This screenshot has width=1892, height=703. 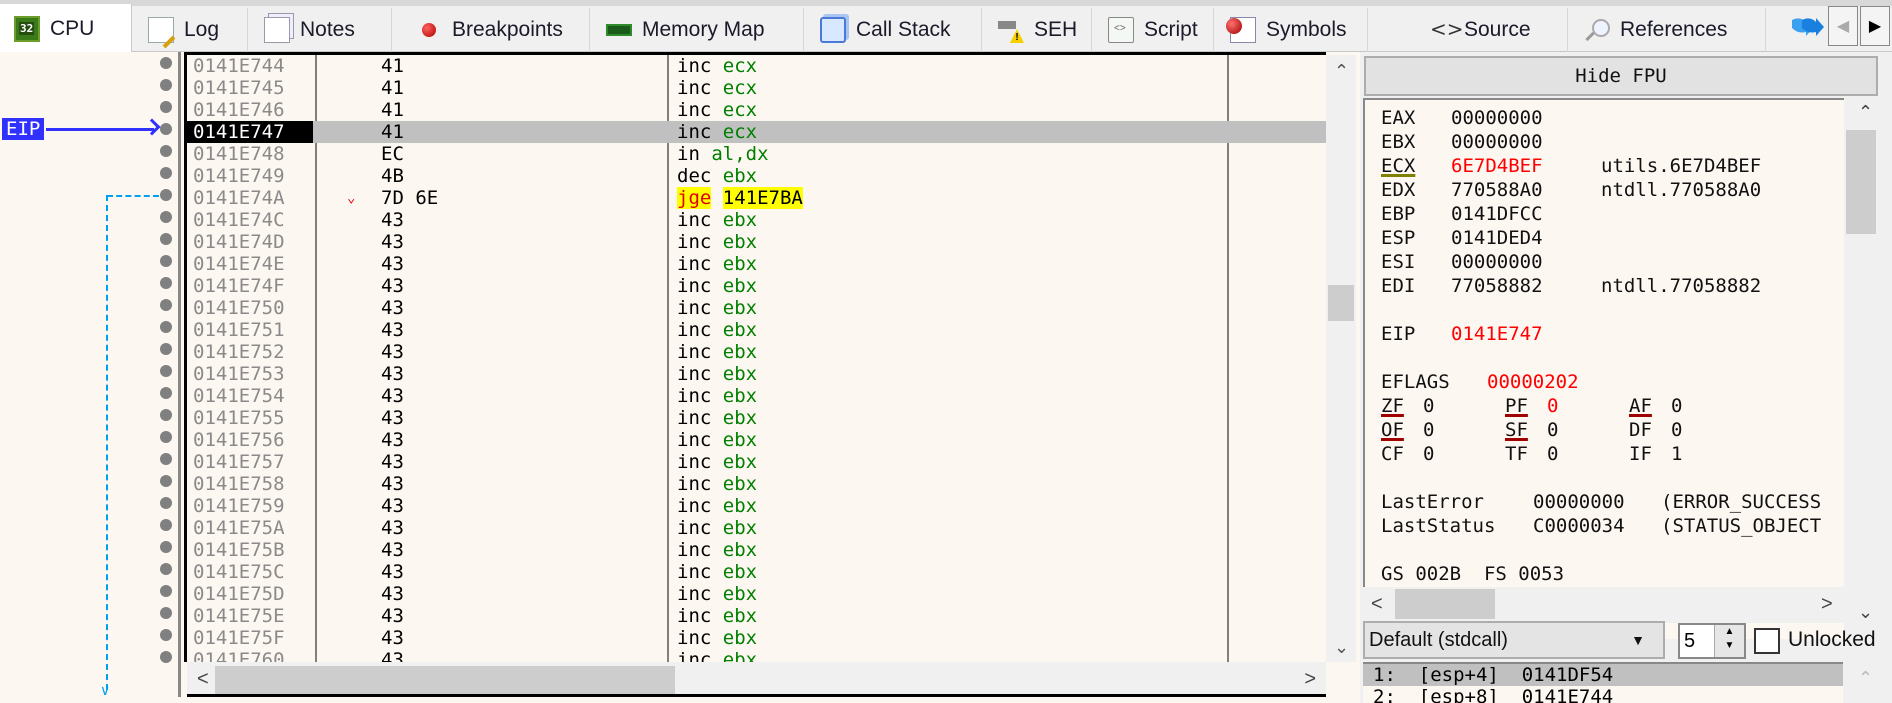 I want to click on scroll-right-icon: >, so click(x=1310, y=679).